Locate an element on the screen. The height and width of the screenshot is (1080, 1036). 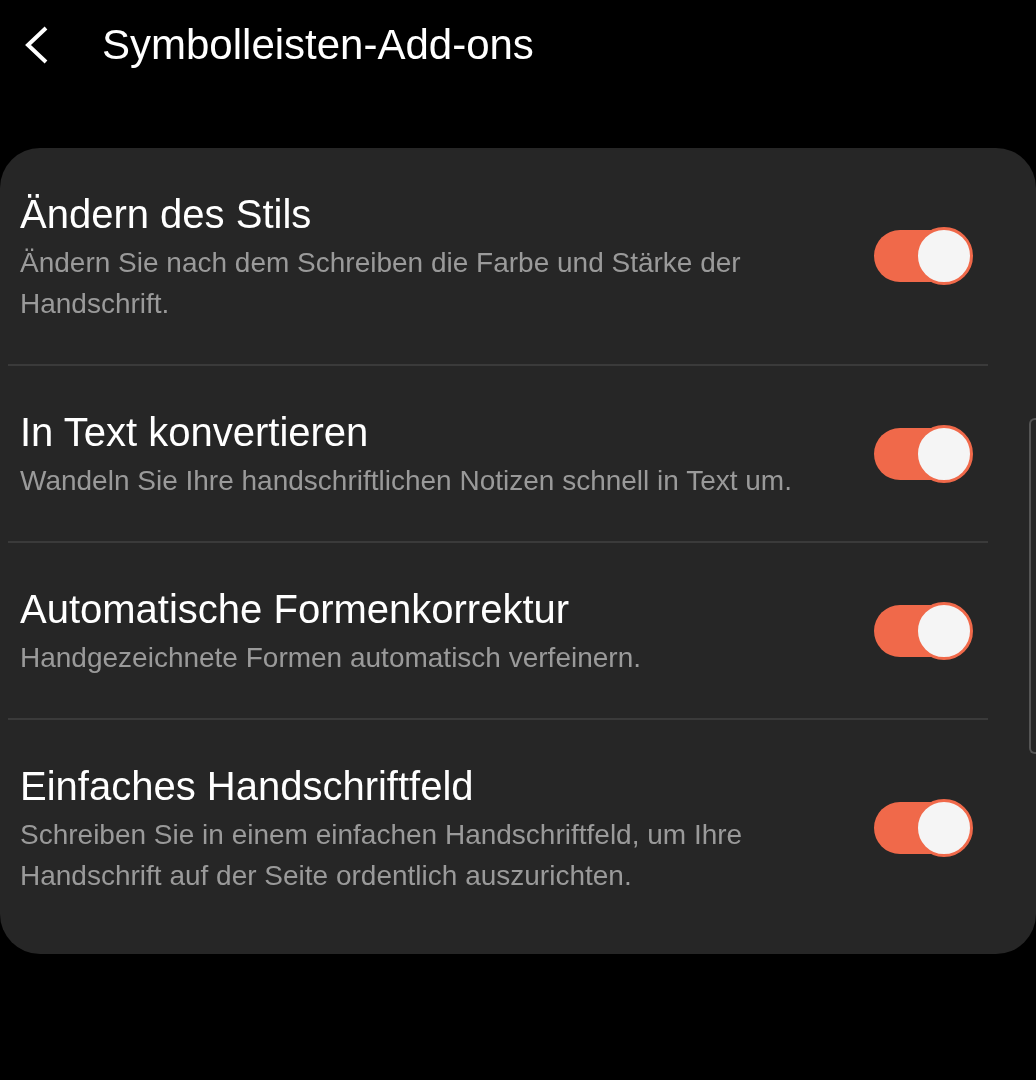
page-title: Symbolleisten-Add-ons is located at coordinates (318, 45).